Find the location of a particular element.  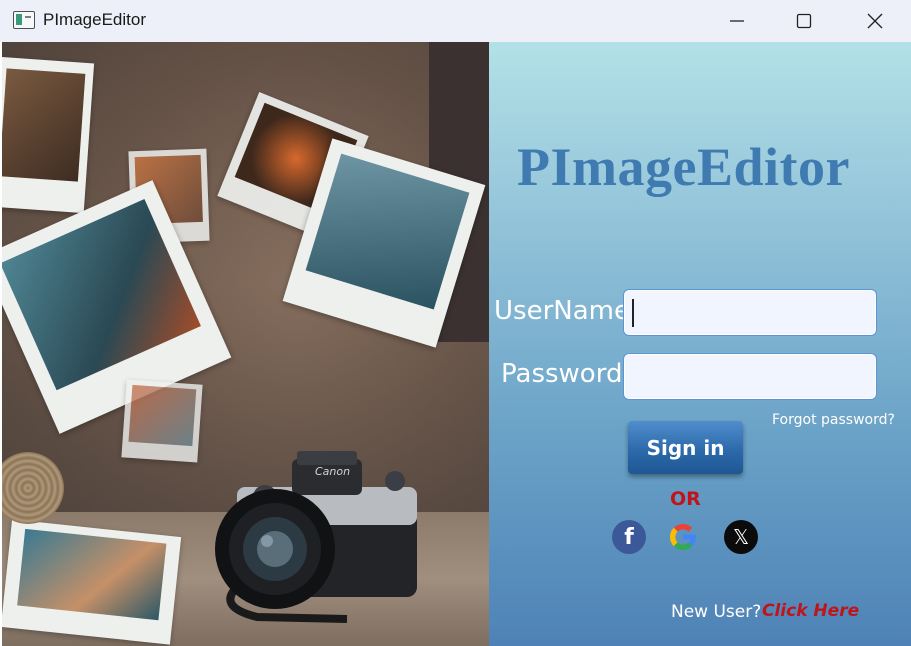

username-label: UserName is located at coordinates (562, 311).